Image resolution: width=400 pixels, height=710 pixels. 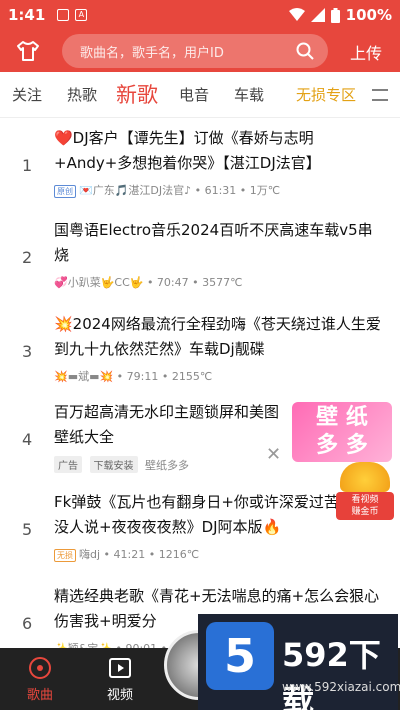 What do you see at coordinates (305, 51) in the screenshot?
I see `search-icon` at bounding box center [305, 51].